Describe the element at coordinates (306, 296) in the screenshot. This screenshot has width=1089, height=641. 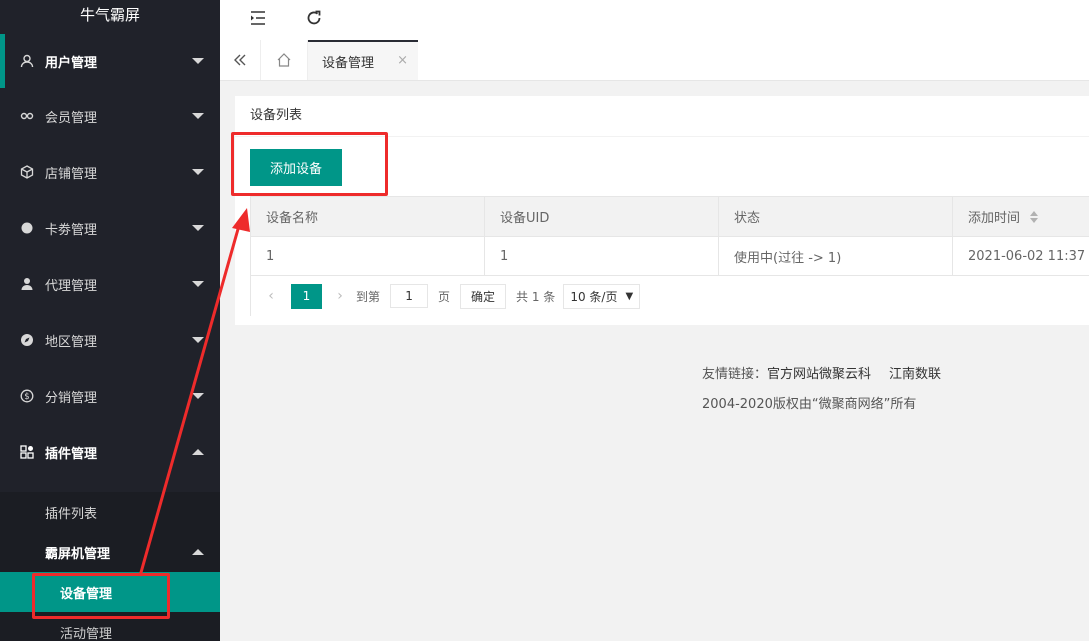
I see `page-number-current: 1` at that location.